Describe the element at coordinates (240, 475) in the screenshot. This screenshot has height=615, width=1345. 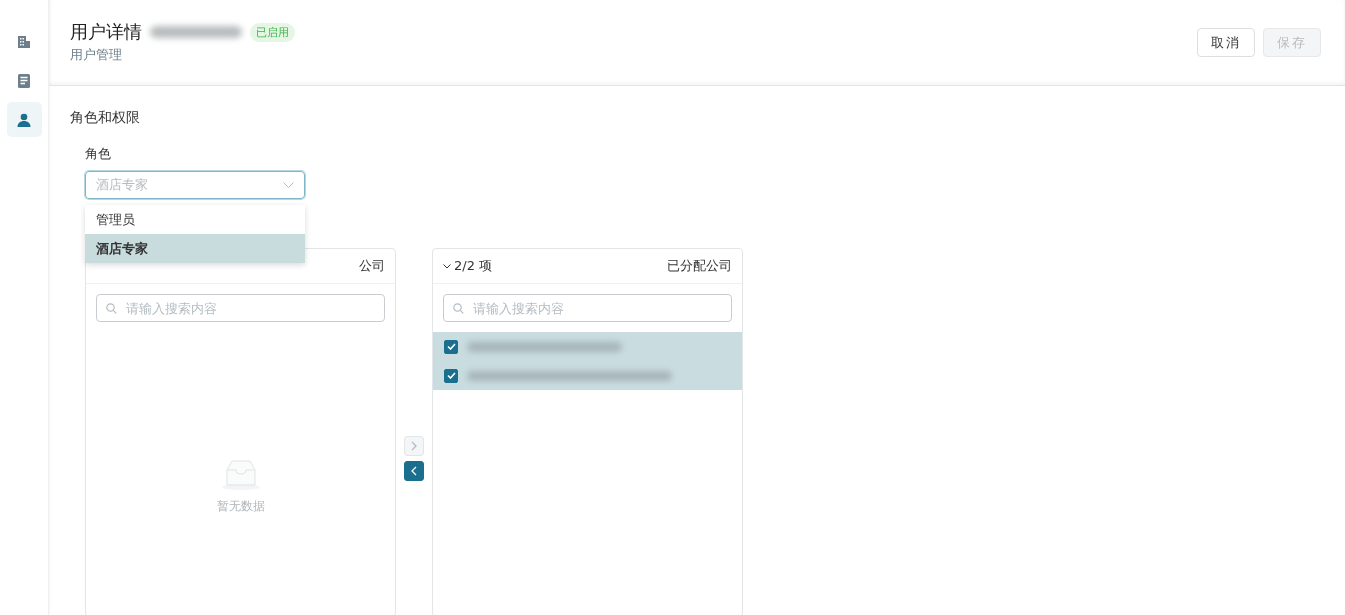
I see `empty-inbox-icon` at that location.